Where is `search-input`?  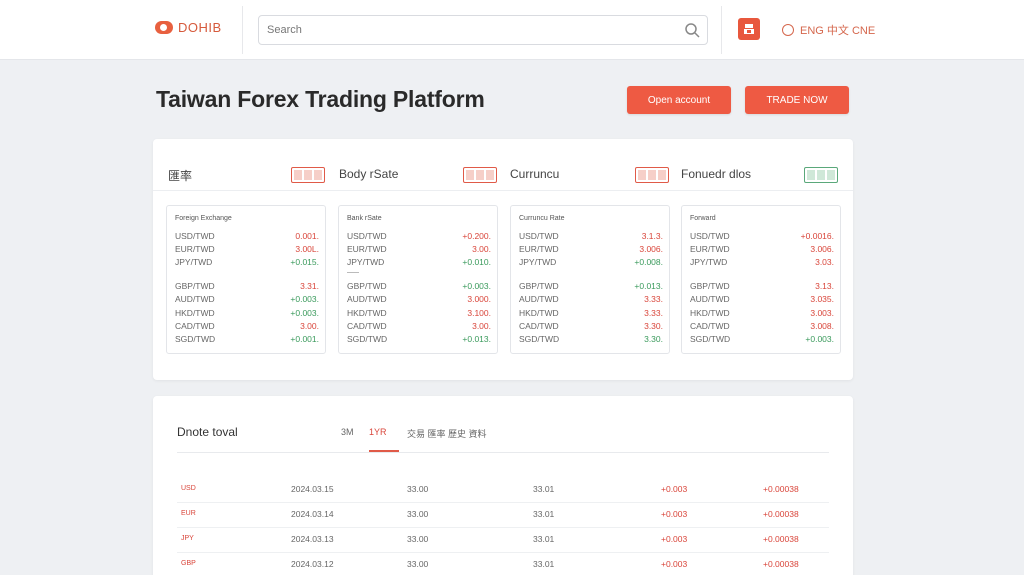 search-input is located at coordinates (467, 30).